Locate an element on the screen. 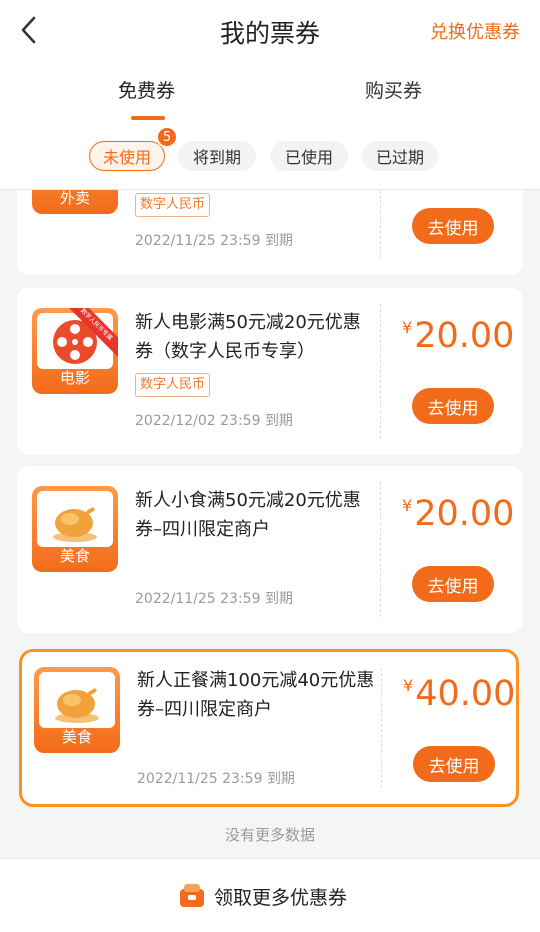 This screenshot has width=540, height=932. unused-count-badge: 5 is located at coordinates (167, 137).